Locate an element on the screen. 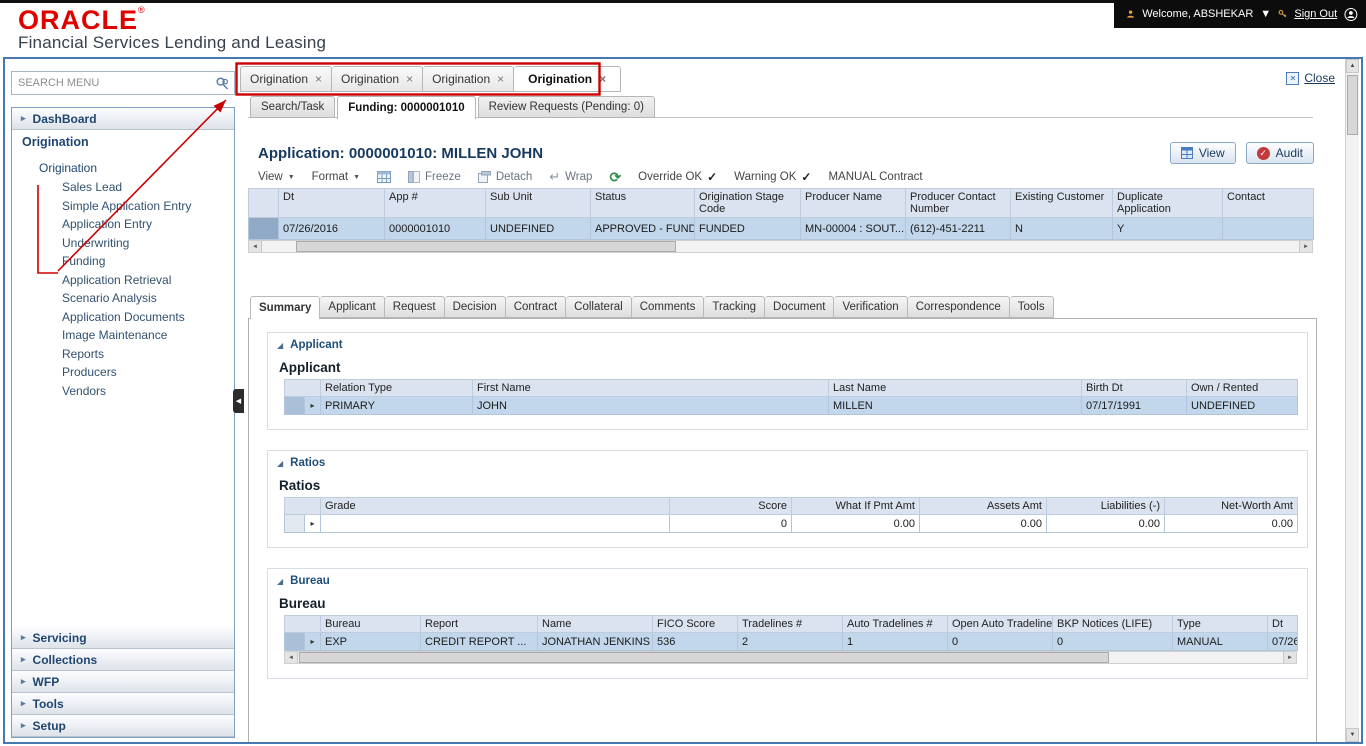 This screenshot has height=746, width=1366. sidebar-item-dashboard: ▸ DashBoard is located at coordinates (123, 119).